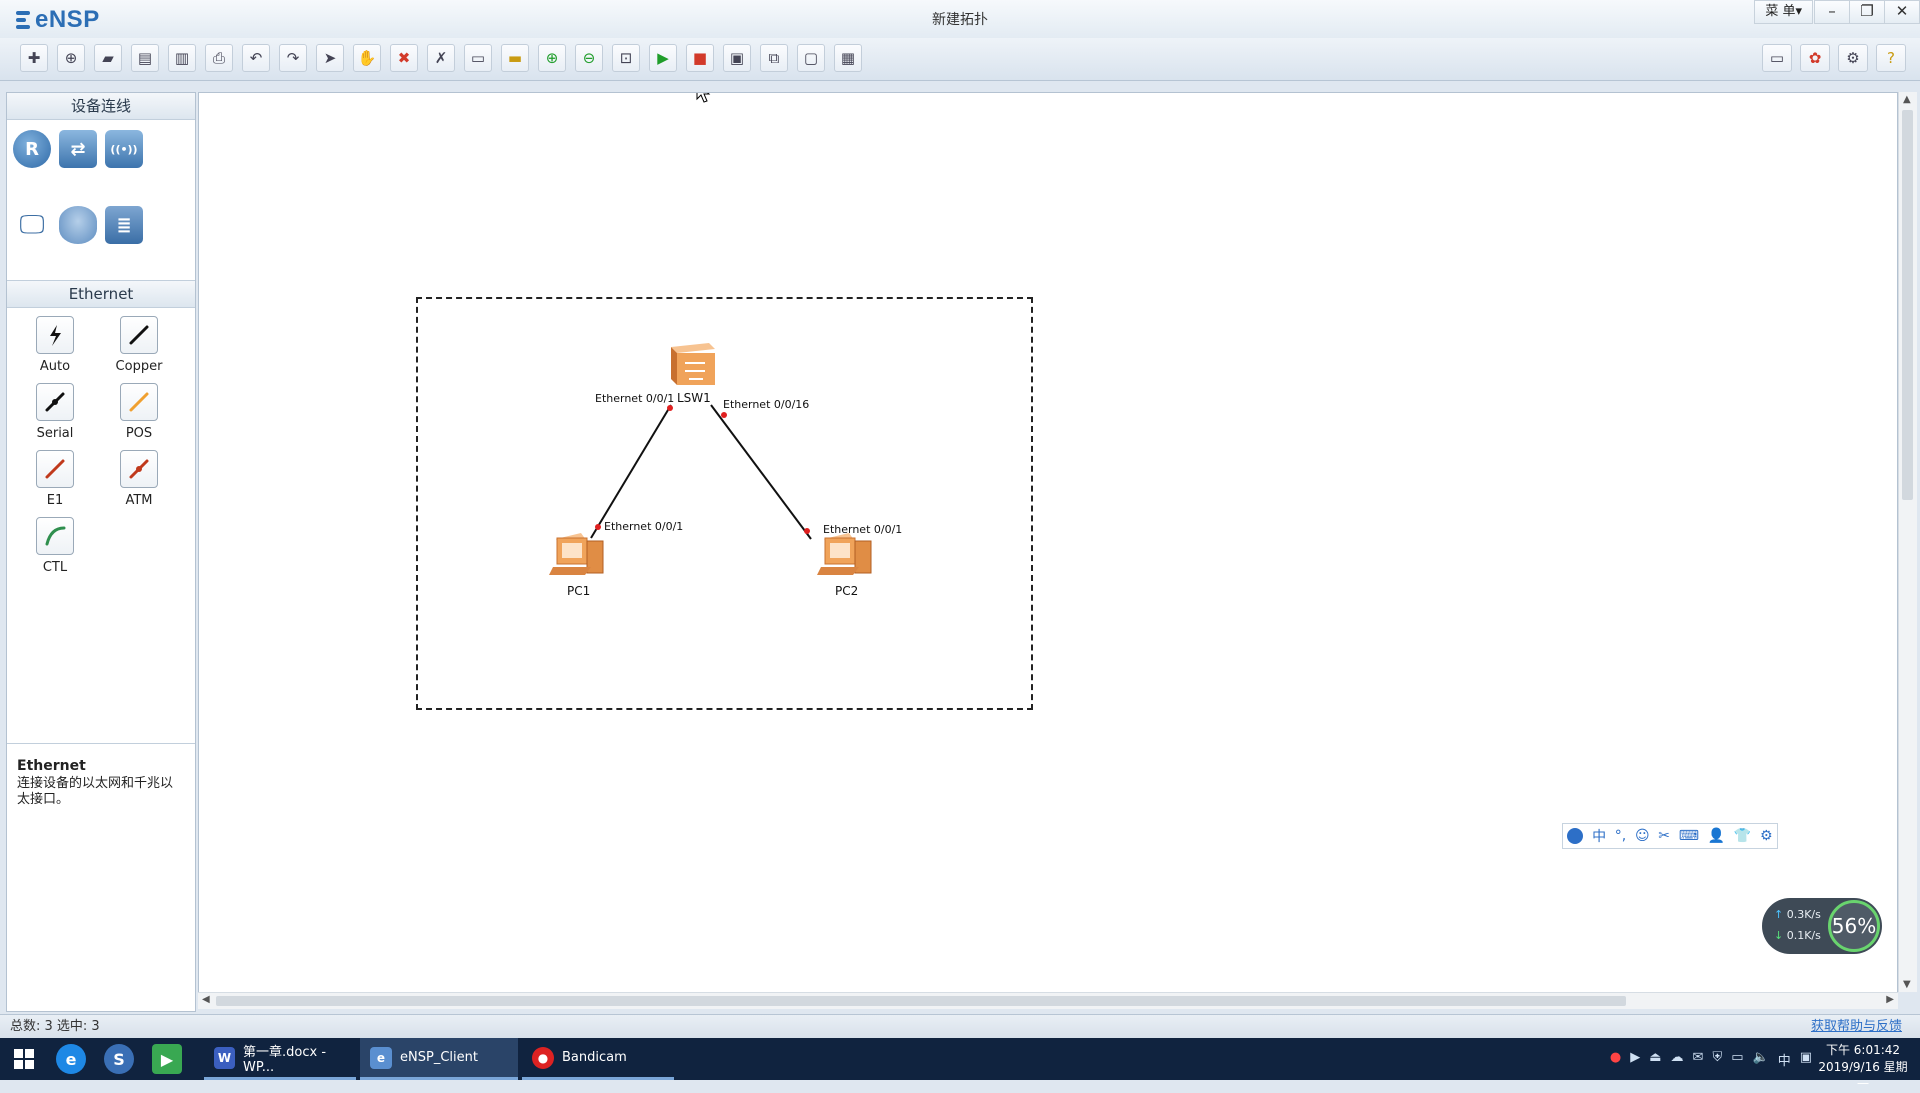  I want to click on hand-icon: ✋, so click(367, 58).